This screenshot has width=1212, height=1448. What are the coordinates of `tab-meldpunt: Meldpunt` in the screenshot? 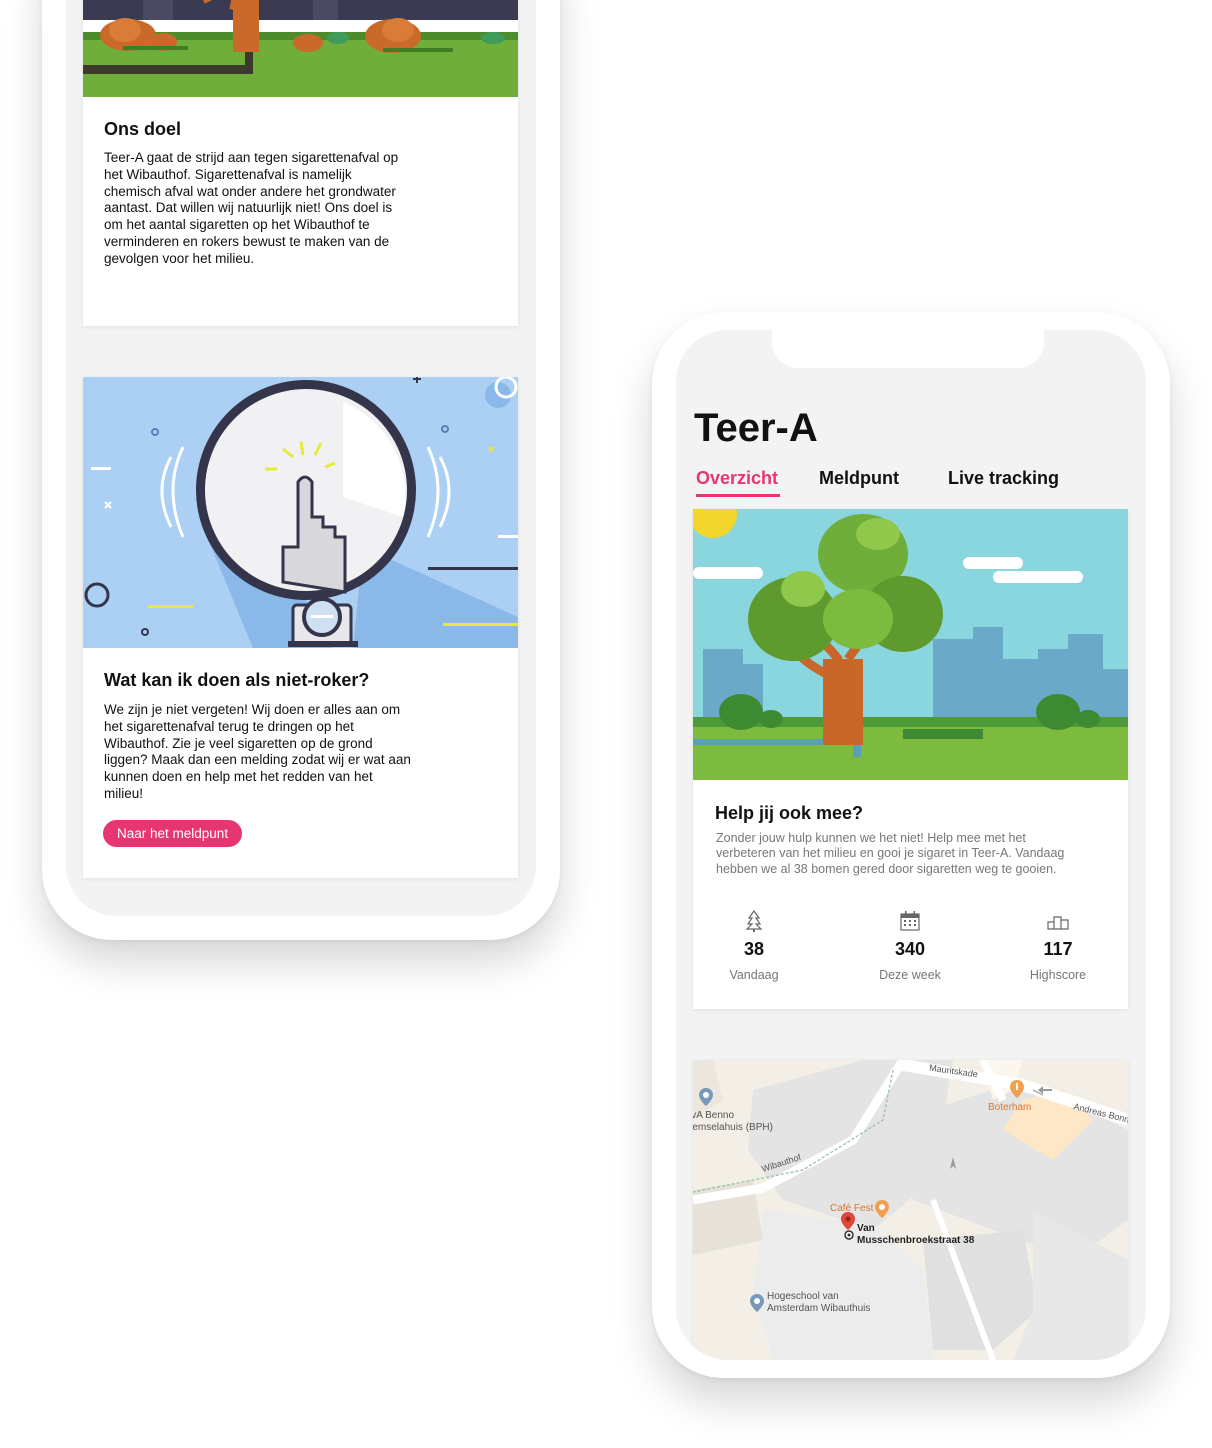 It's located at (859, 478).